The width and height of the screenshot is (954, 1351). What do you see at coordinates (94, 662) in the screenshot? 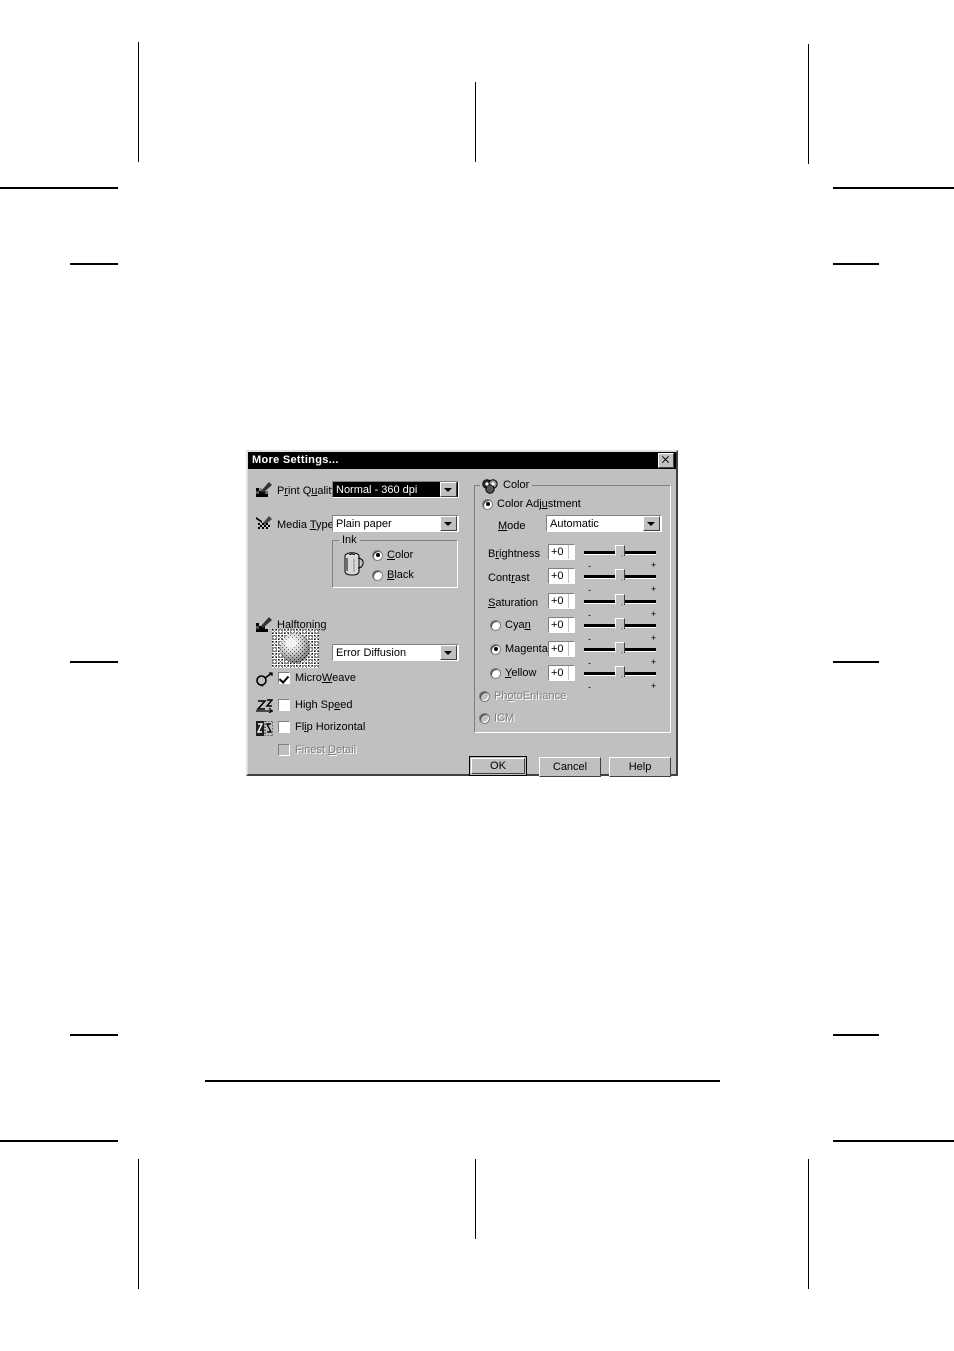
I see `crop-mark-horizontal-left-center` at bounding box center [94, 662].